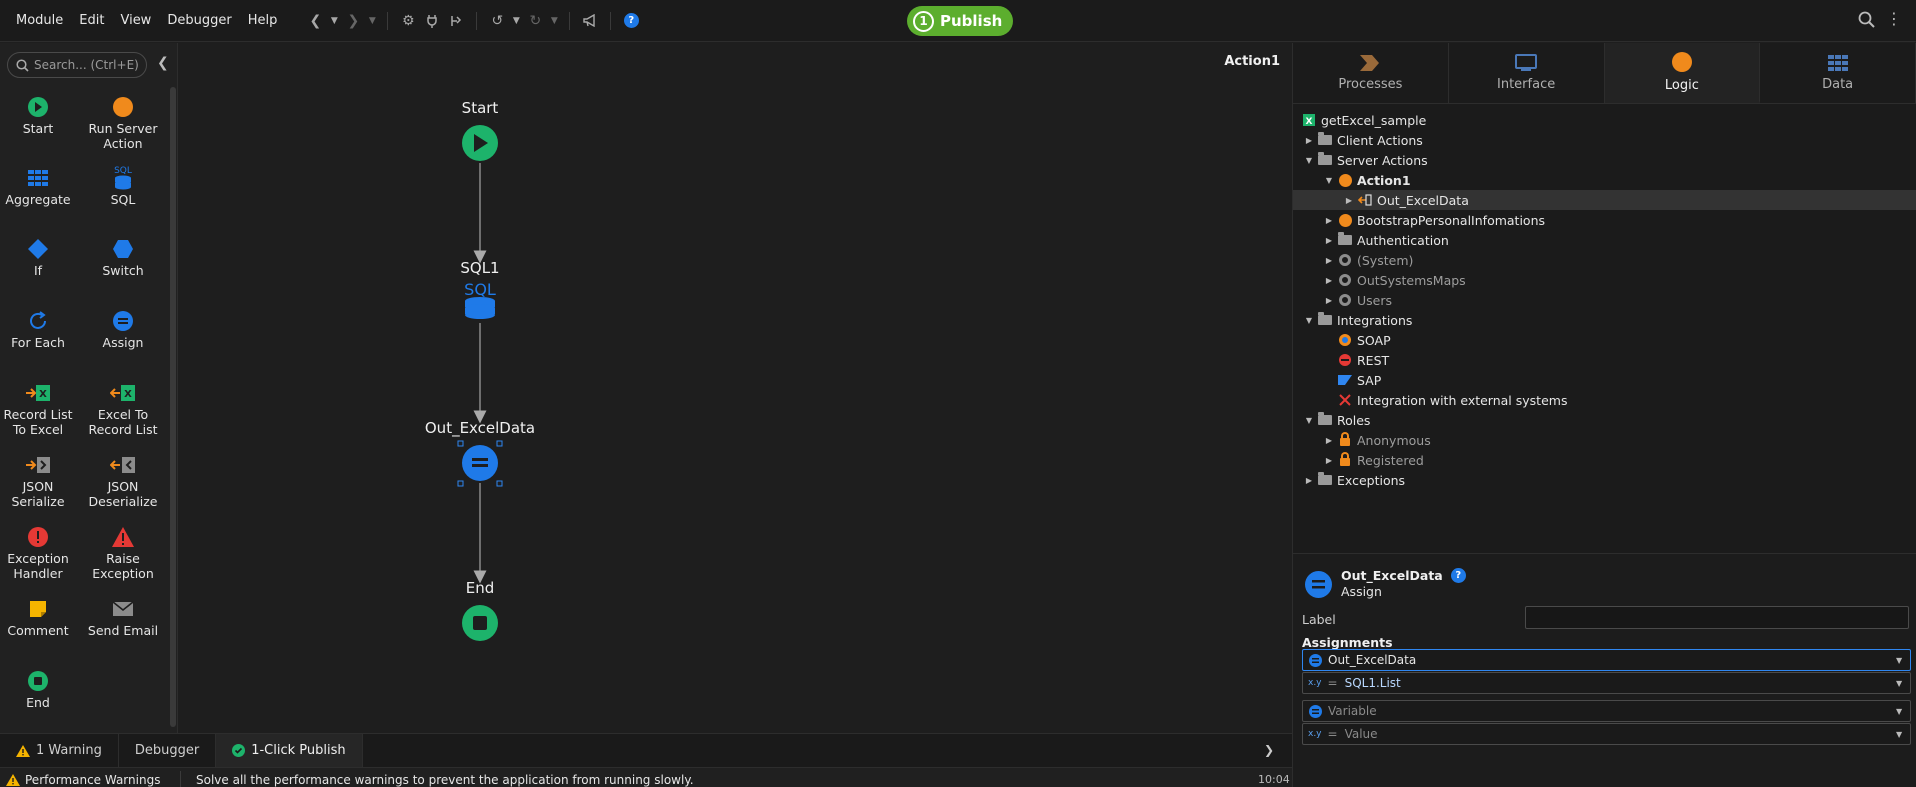 The image size is (1916, 787). What do you see at coordinates (1894, 18) in the screenshot?
I see `more-options-icon: ⋮` at bounding box center [1894, 18].